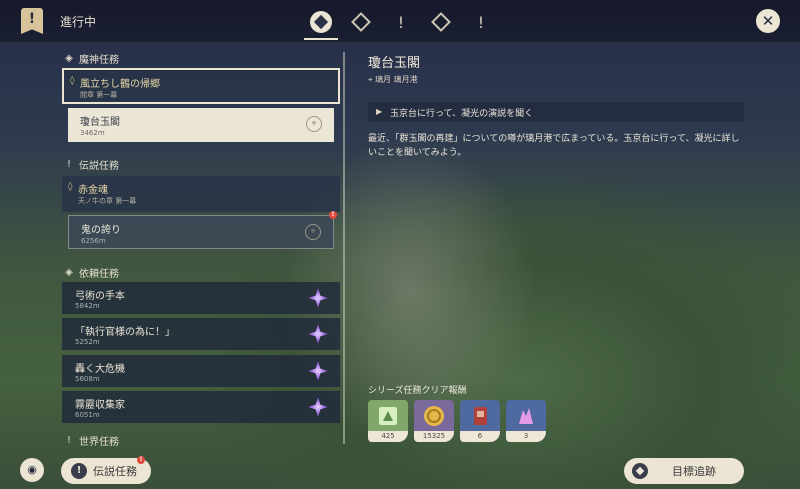  I want to click on category-world: ! 世界任務, so click(91, 440).